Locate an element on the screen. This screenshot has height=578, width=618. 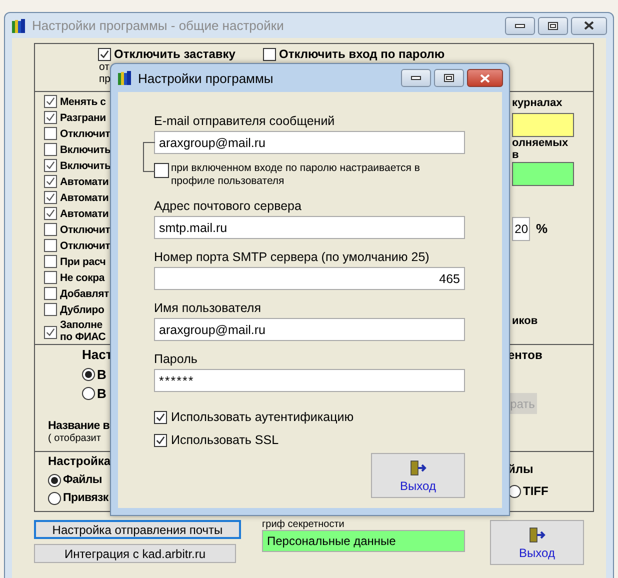
note-text: от is located at coordinates (104, 67).